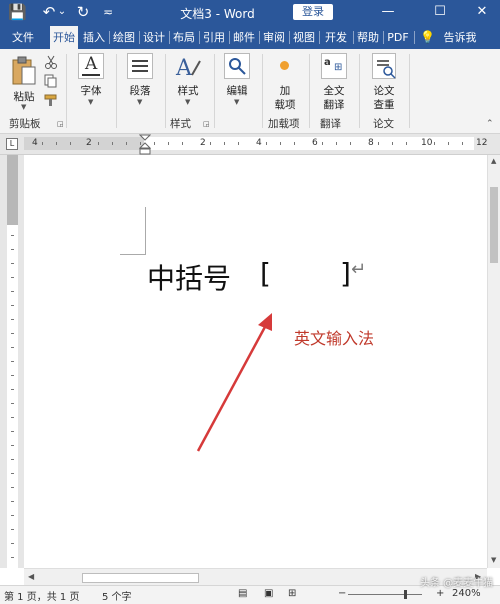 Image resolution: width=500 pixels, height=604 pixels. Describe the element at coordinates (12, 144) in the screenshot. I see `tab-selector-icon: L` at that location.